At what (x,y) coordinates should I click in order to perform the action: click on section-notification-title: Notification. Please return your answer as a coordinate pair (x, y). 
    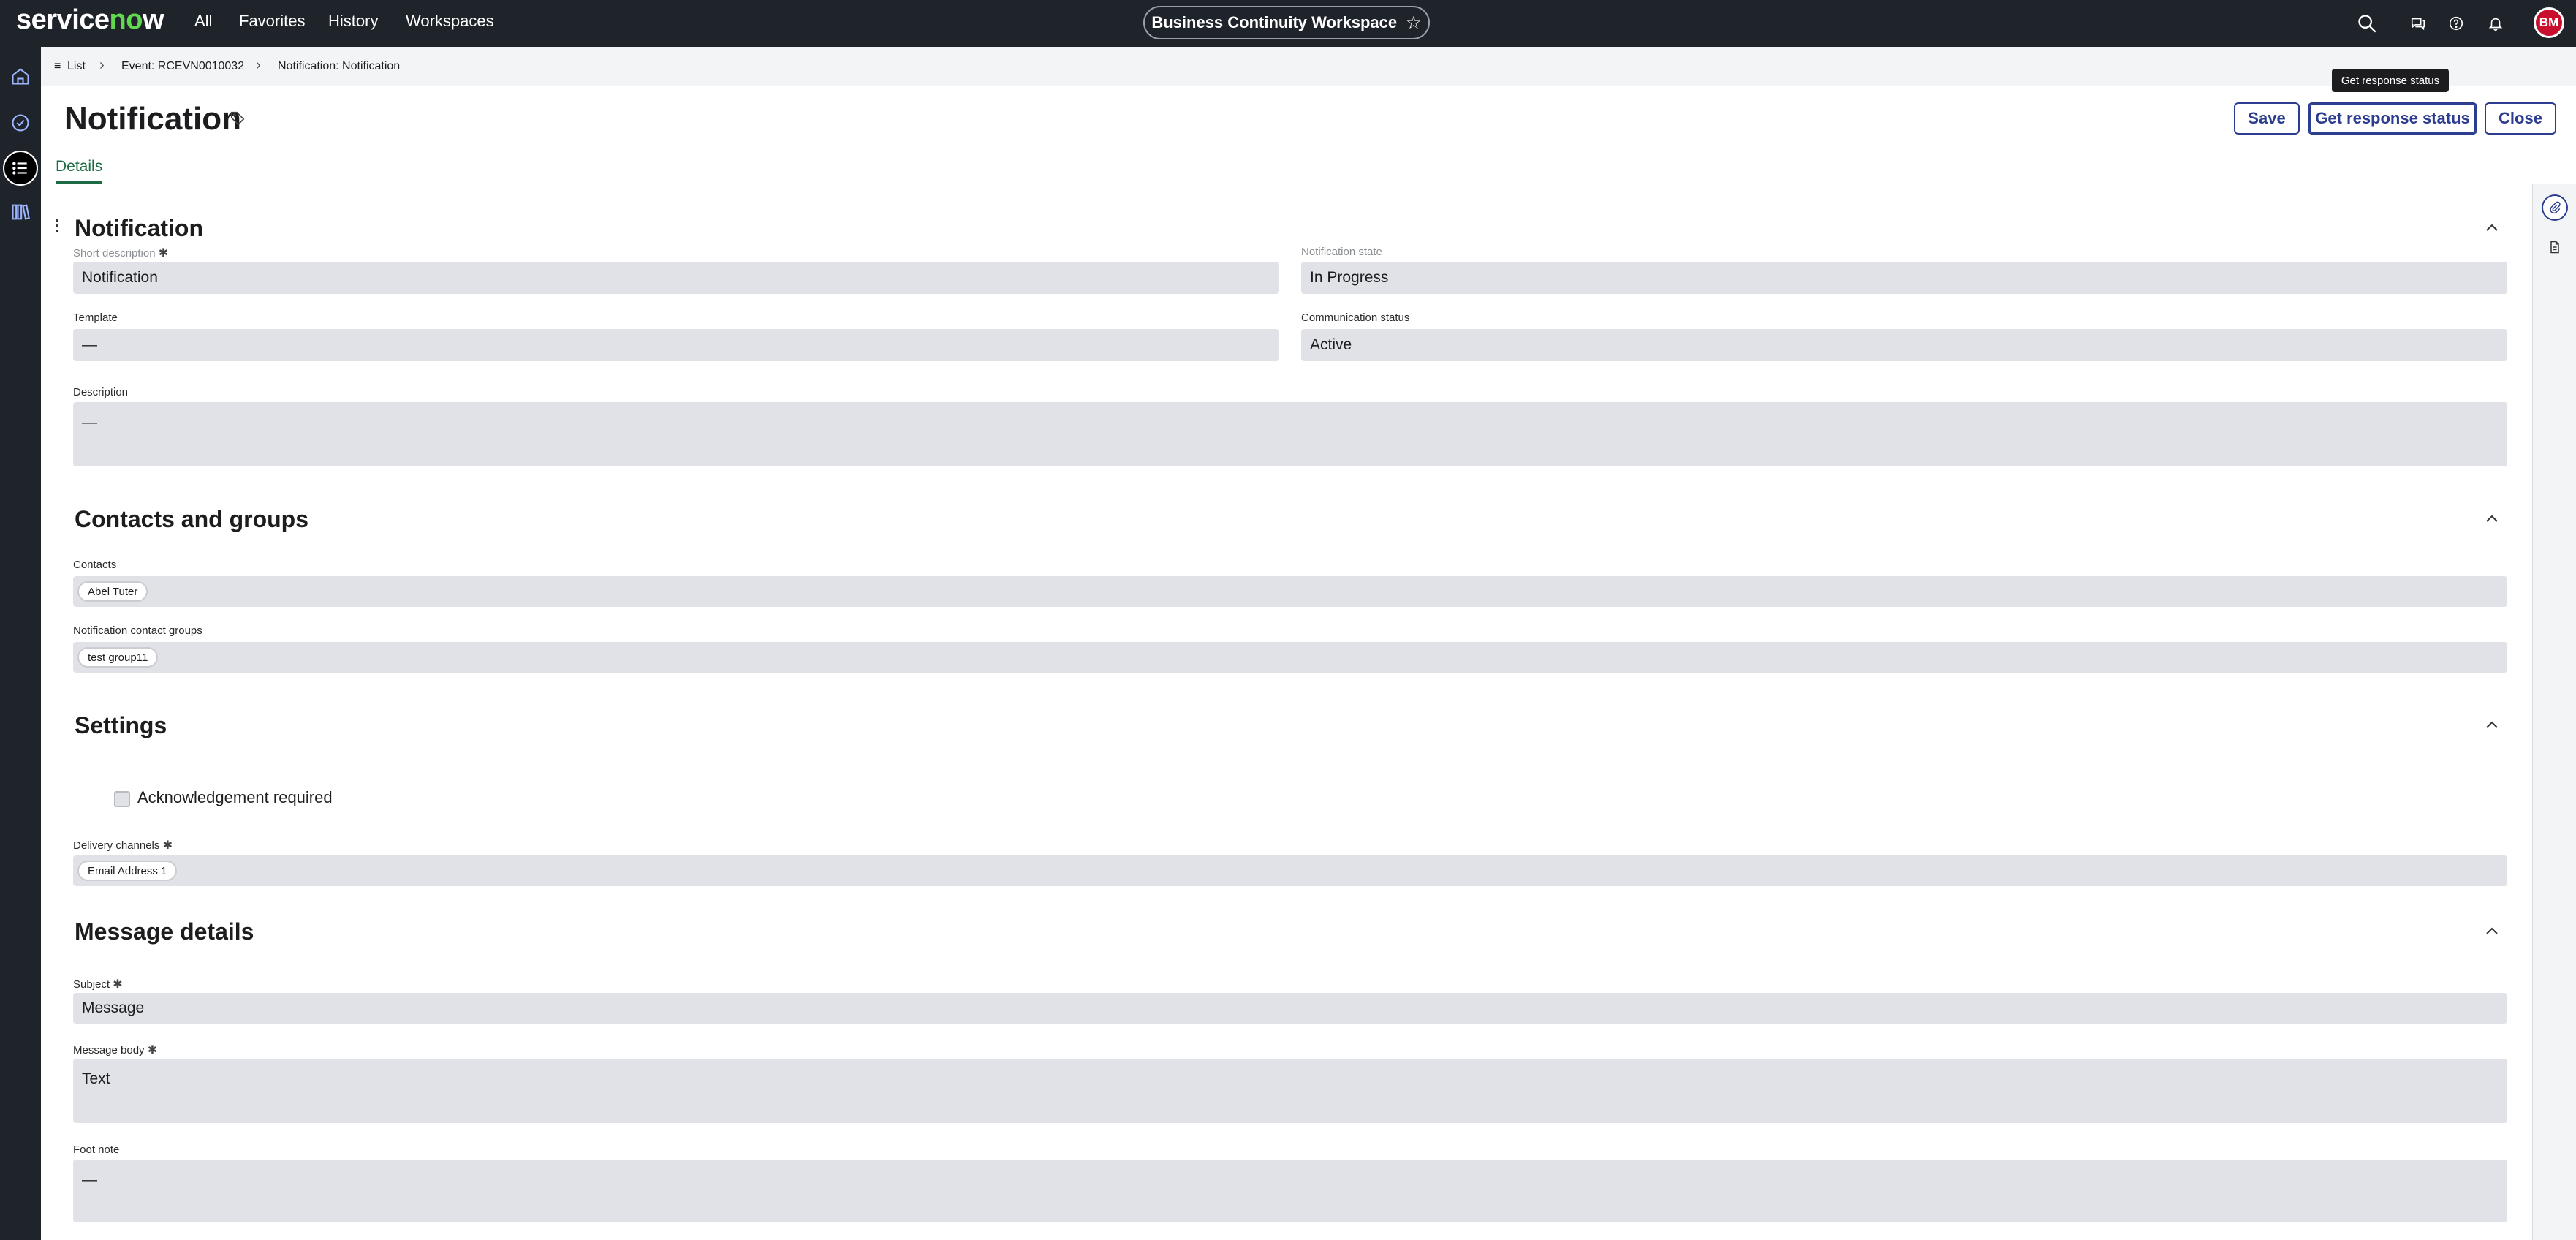
    Looking at the image, I should click on (139, 228).